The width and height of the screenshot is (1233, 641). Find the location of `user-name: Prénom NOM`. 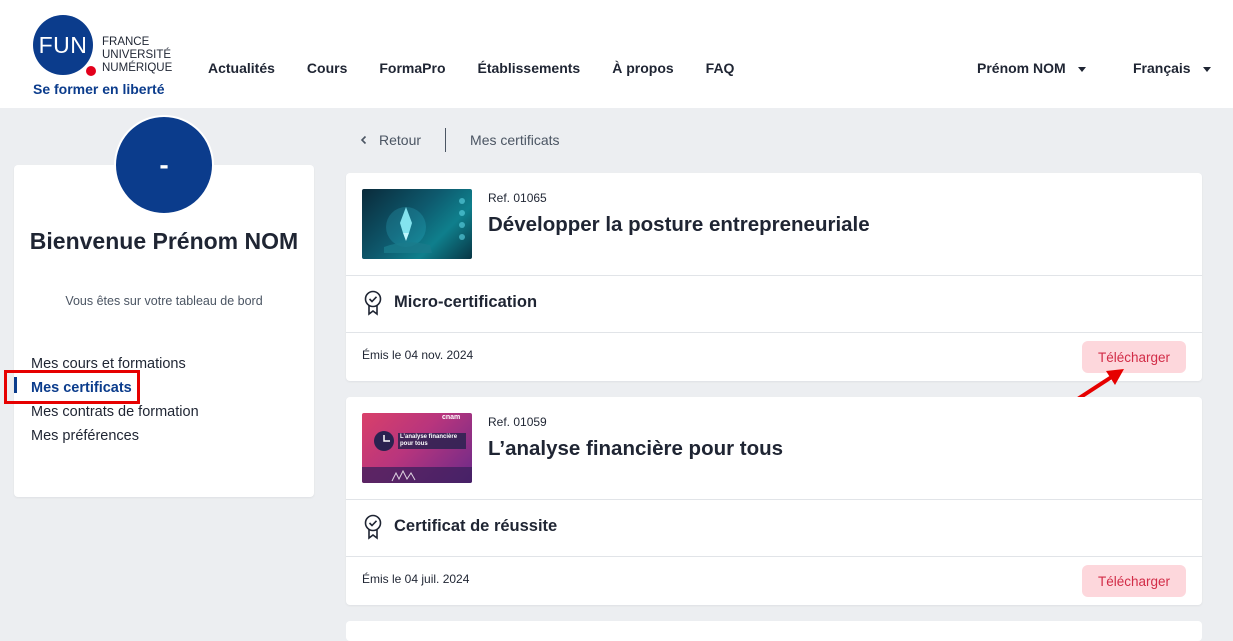

user-name: Prénom NOM is located at coordinates (1021, 68).